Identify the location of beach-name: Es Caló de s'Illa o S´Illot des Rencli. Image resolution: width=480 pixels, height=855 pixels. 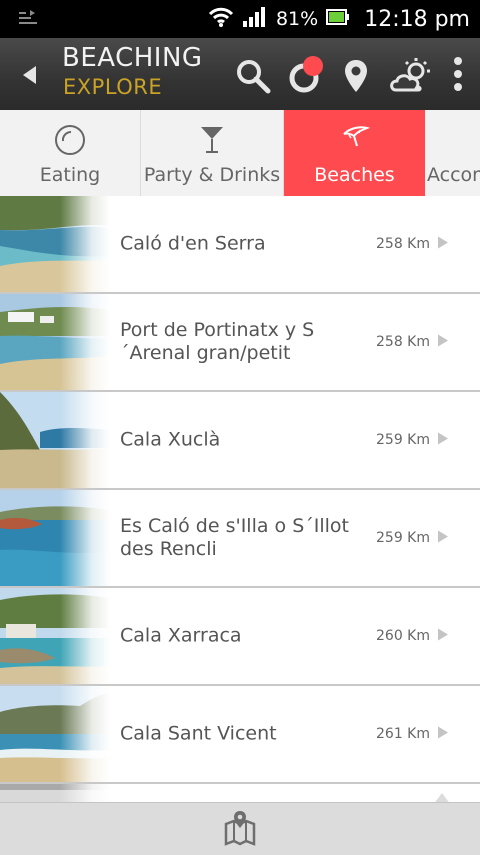
(235, 537).